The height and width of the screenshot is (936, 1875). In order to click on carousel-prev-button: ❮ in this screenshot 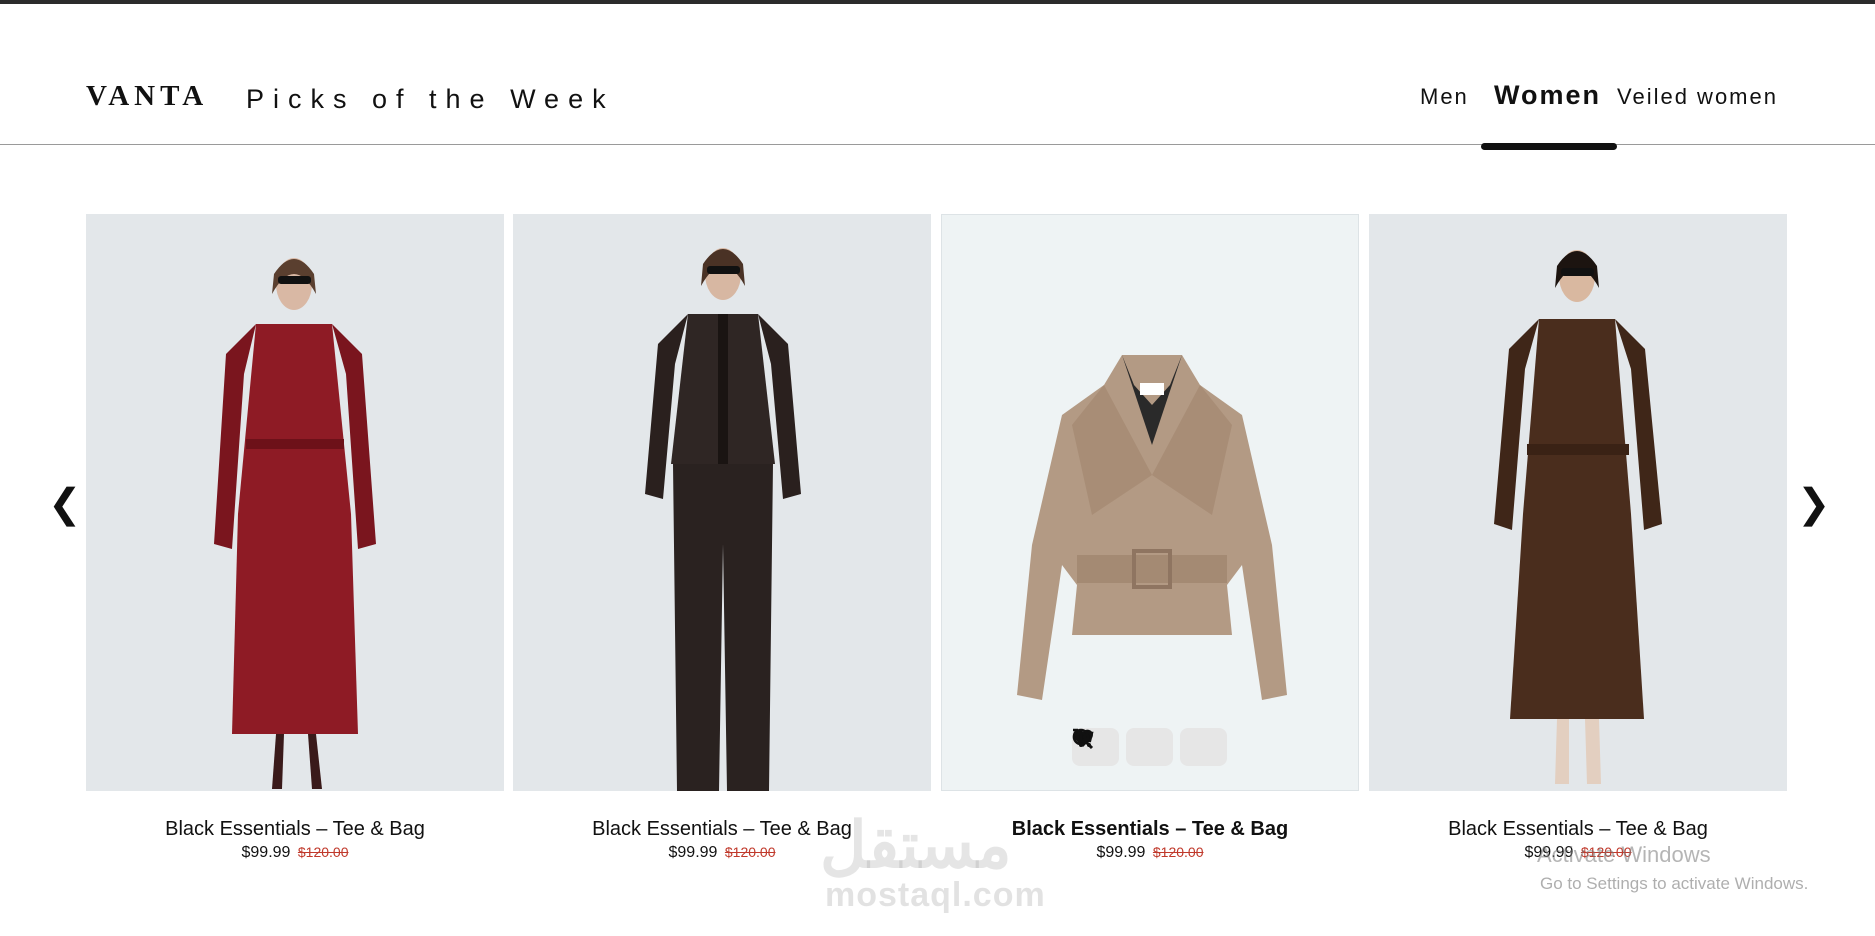, I will do `click(65, 504)`.